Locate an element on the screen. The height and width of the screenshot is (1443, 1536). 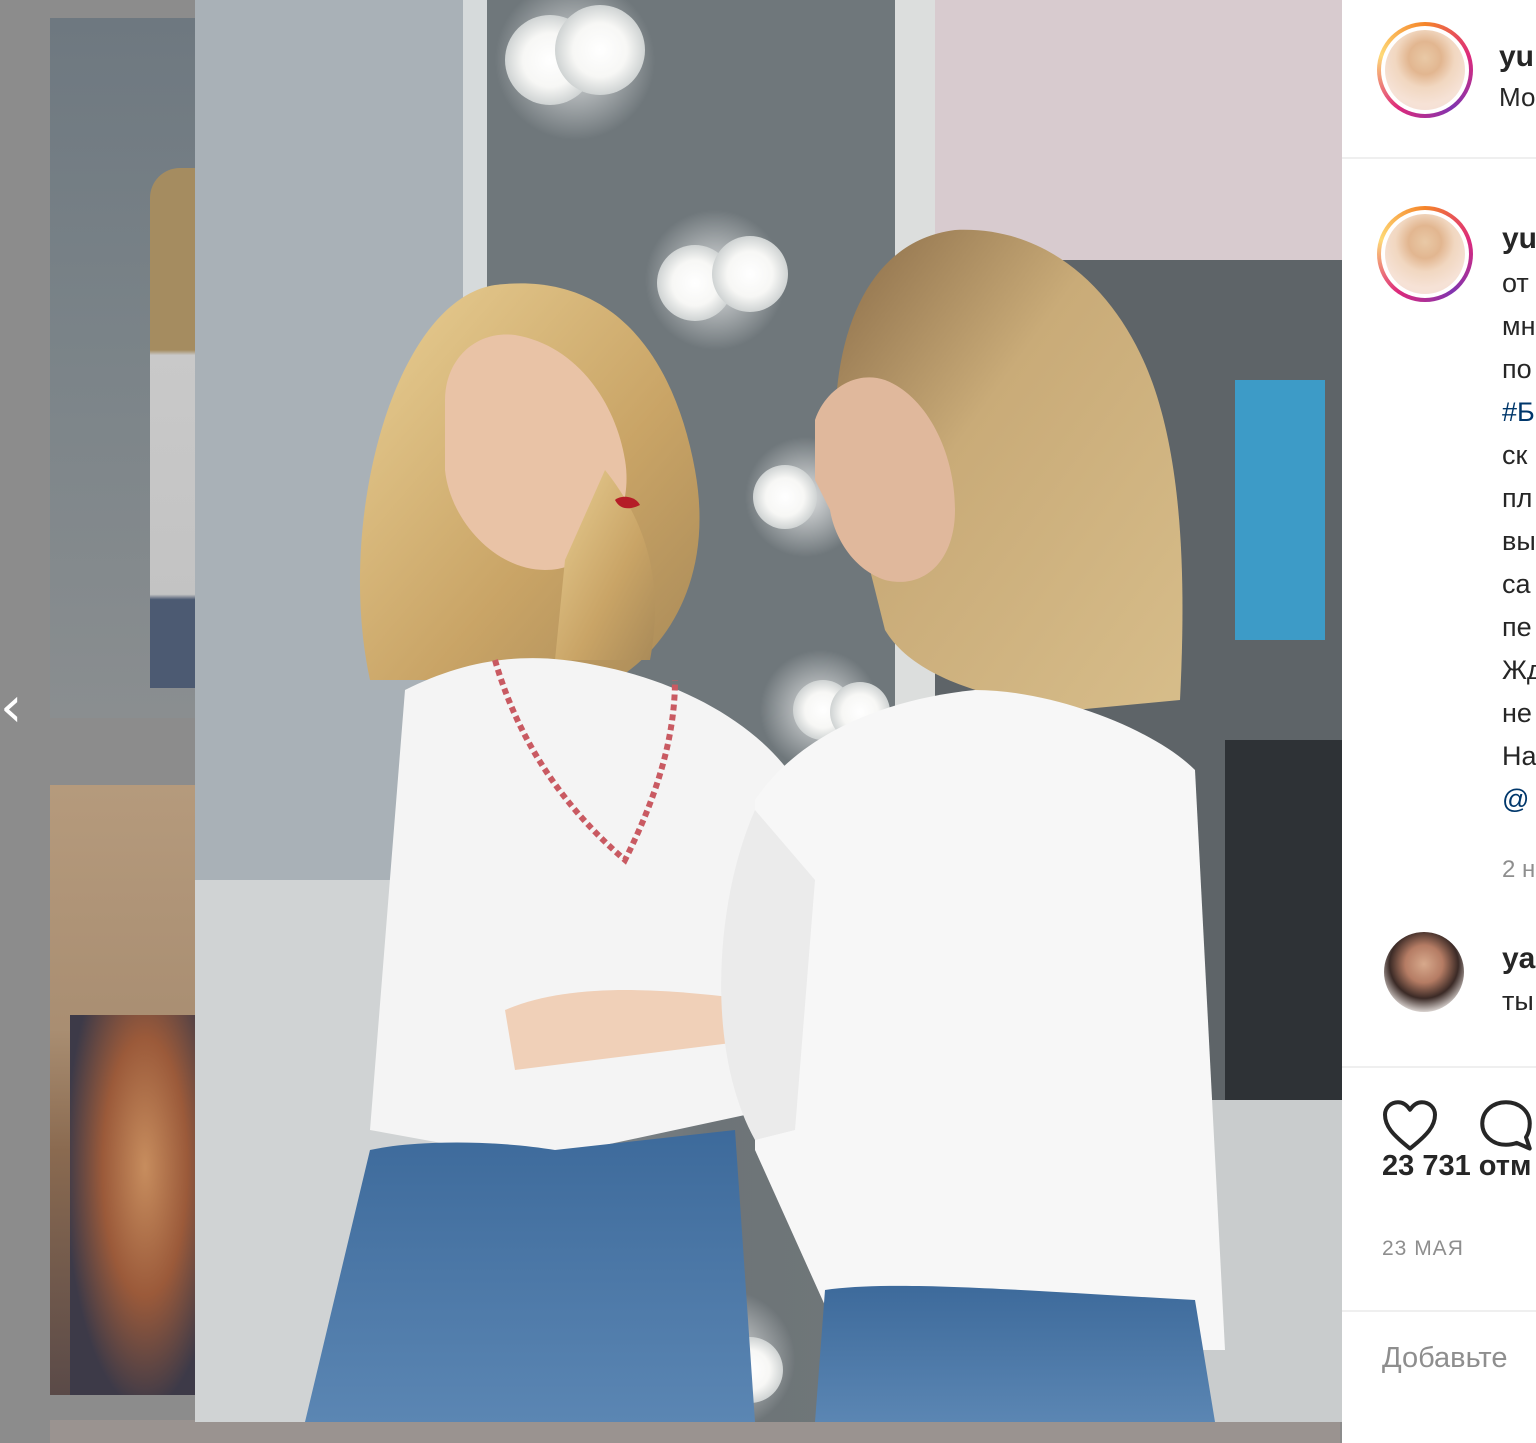
header-location: Мо is located at coordinates (1517, 97).